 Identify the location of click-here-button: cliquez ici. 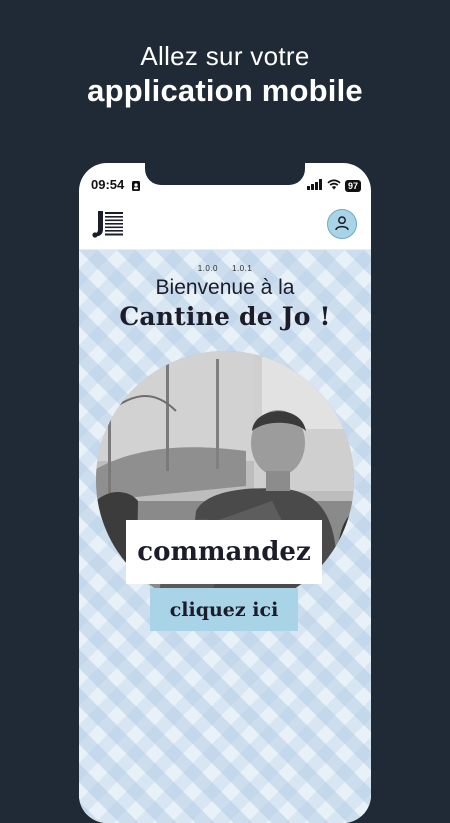
(224, 609).